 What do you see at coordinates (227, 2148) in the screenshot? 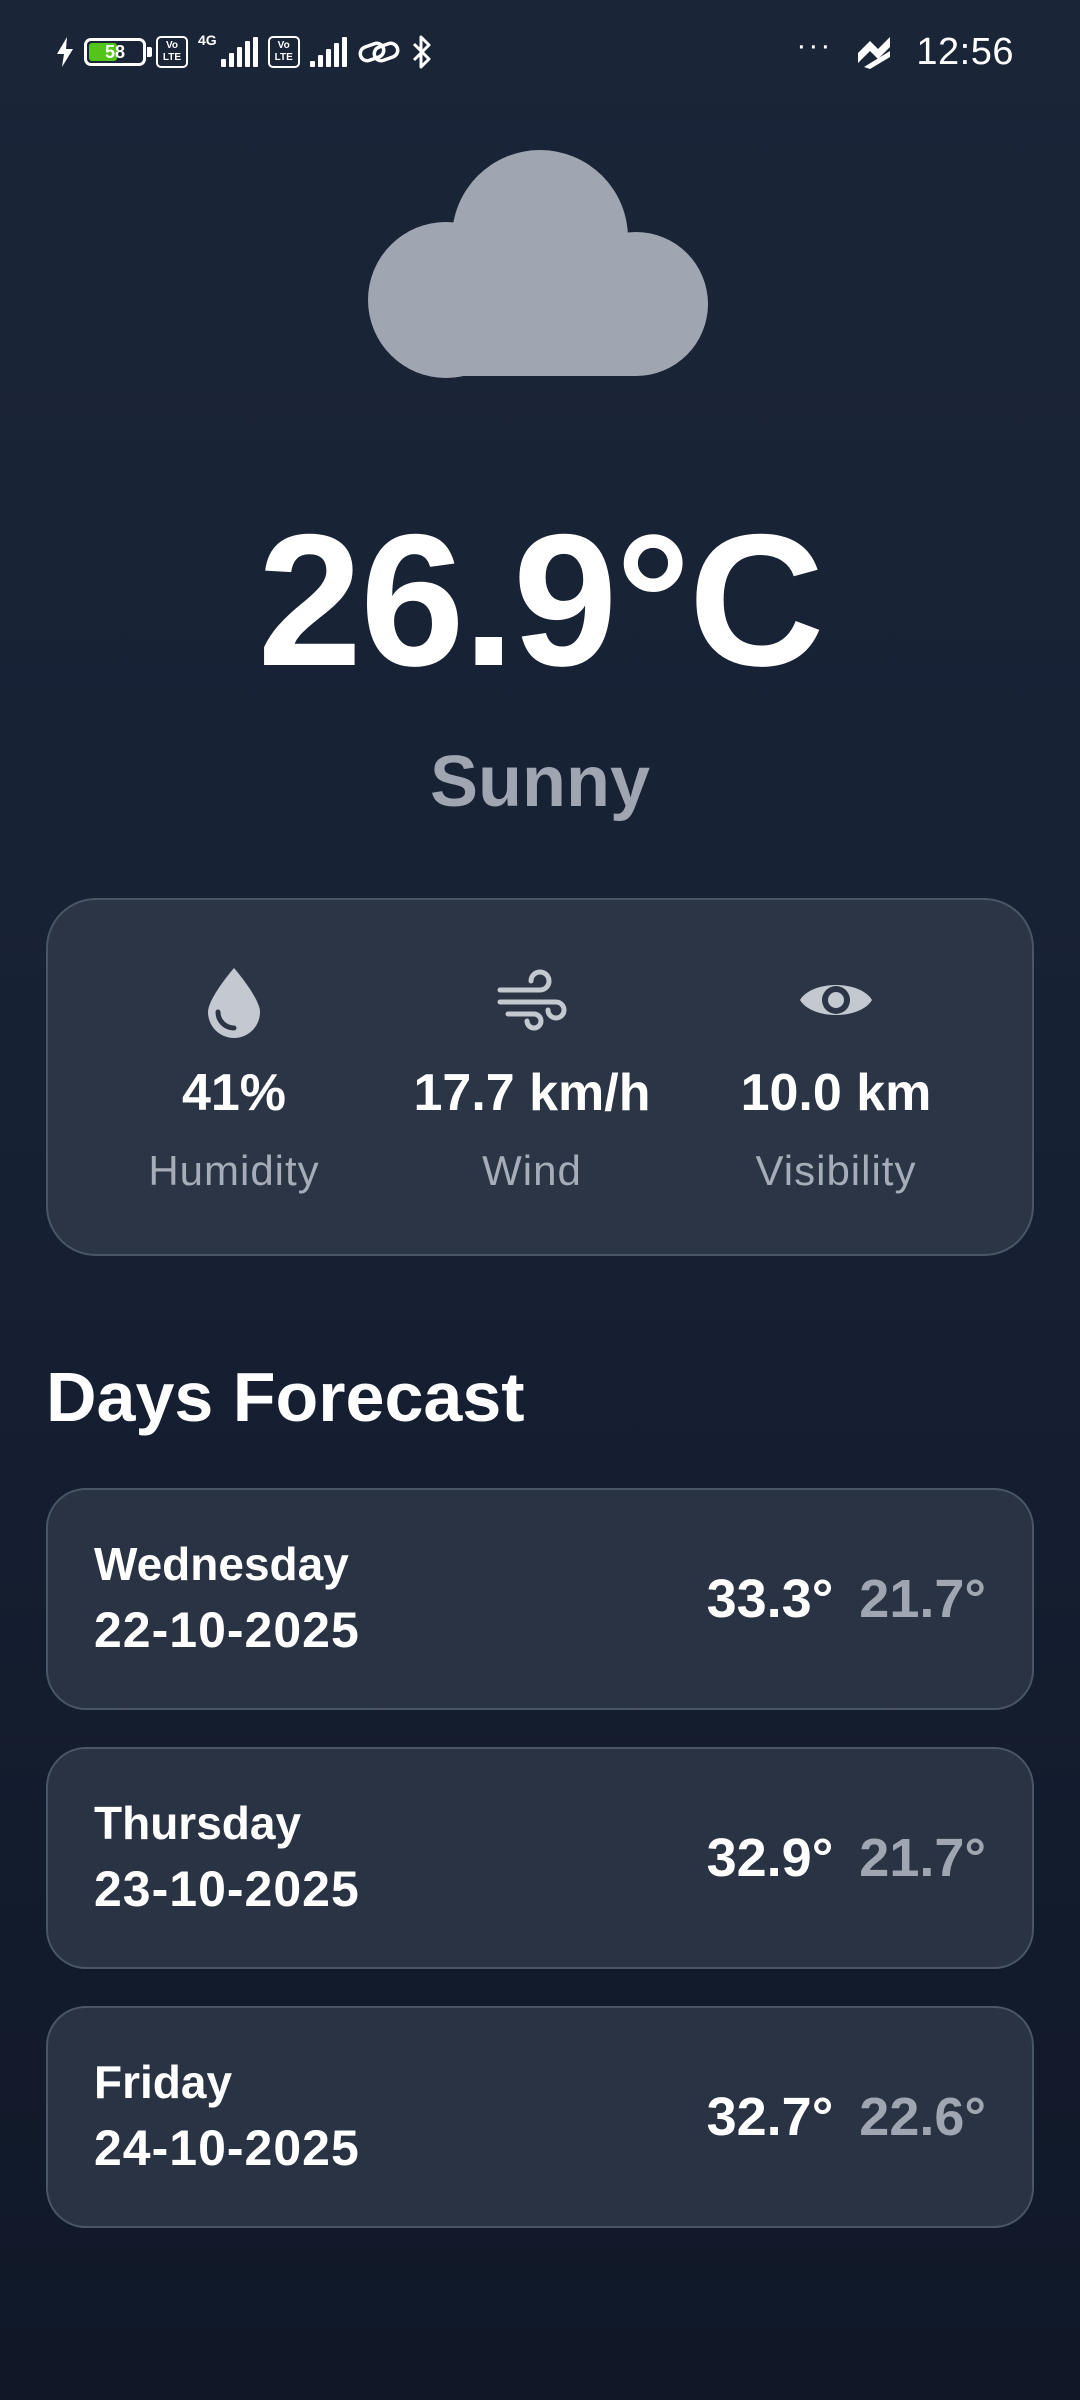
I see `forecast-date: 24-10-2025` at bounding box center [227, 2148].